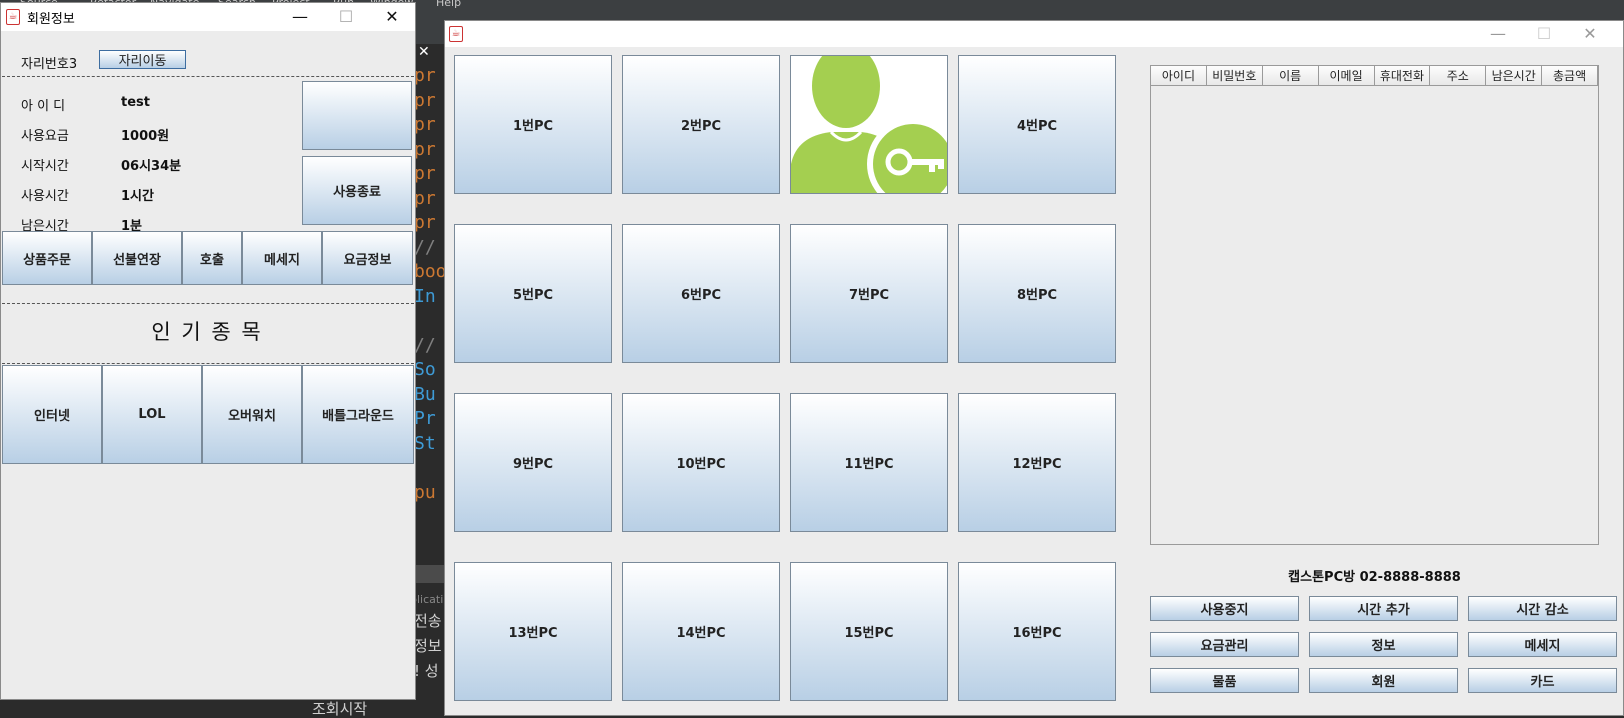  I want to click on pc-seat-button: 9번PC, so click(533, 462).